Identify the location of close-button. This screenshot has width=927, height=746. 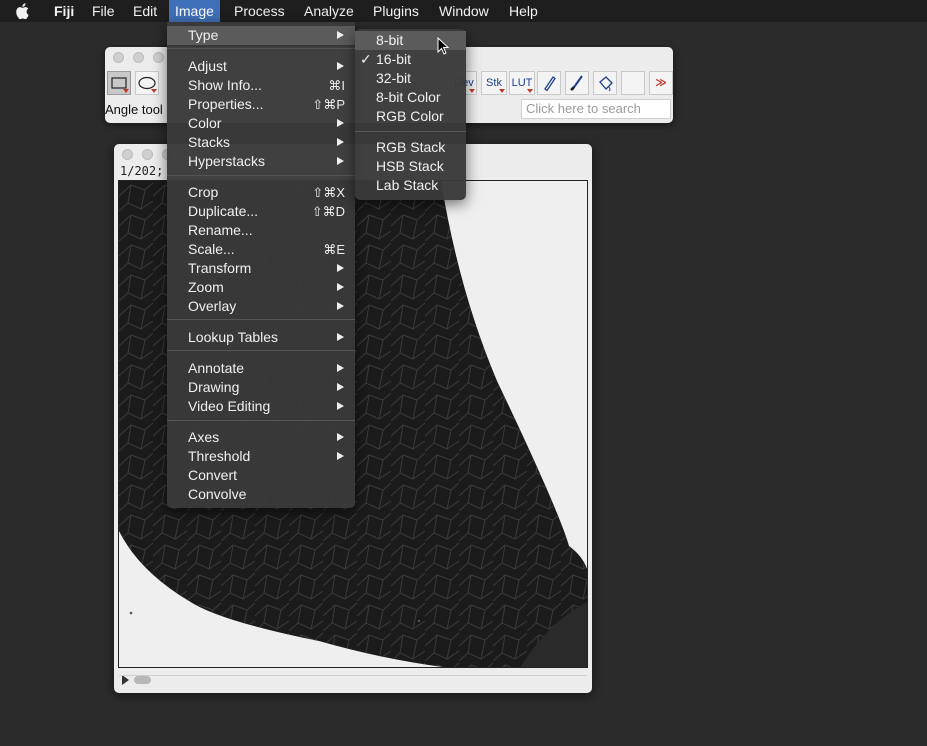
(118, 57).